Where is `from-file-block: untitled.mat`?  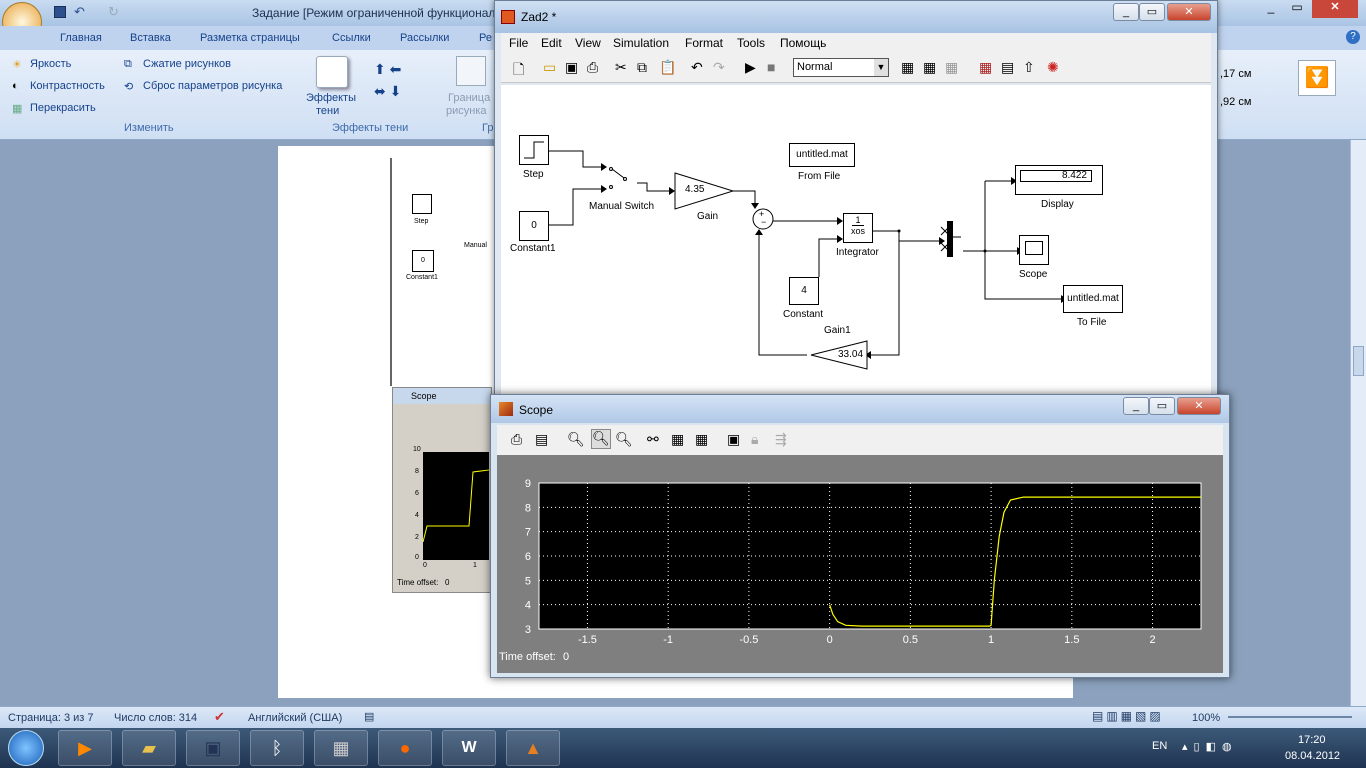
from-file-block: untitled.mat is located at coordinates (822, 155).